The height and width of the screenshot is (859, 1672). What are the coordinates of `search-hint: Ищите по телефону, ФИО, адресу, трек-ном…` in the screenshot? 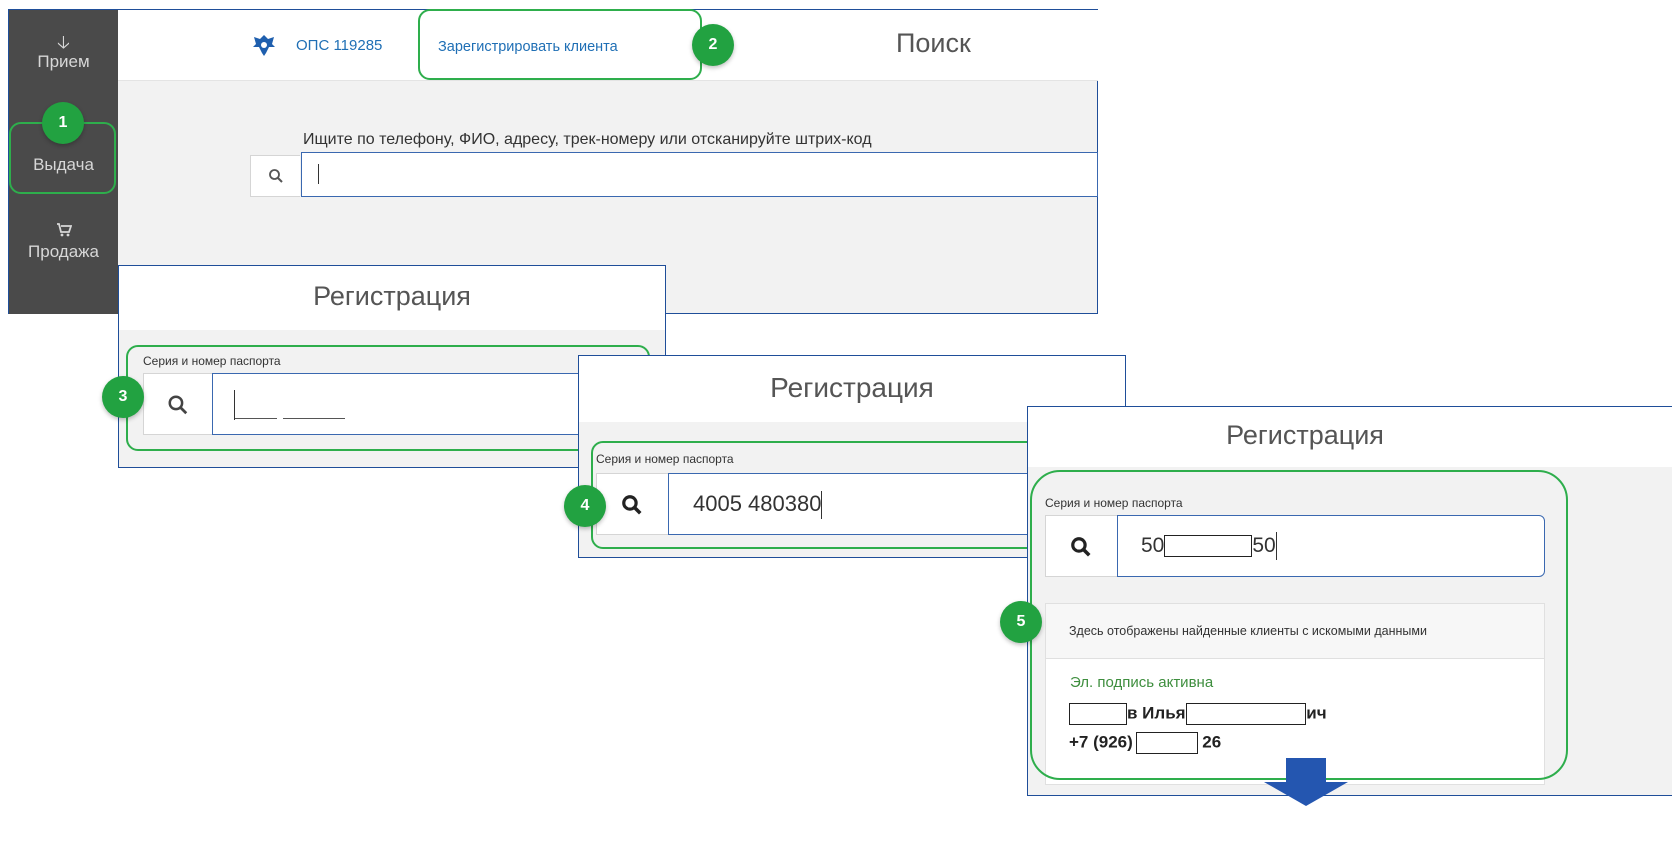 It's located at (587, 139).